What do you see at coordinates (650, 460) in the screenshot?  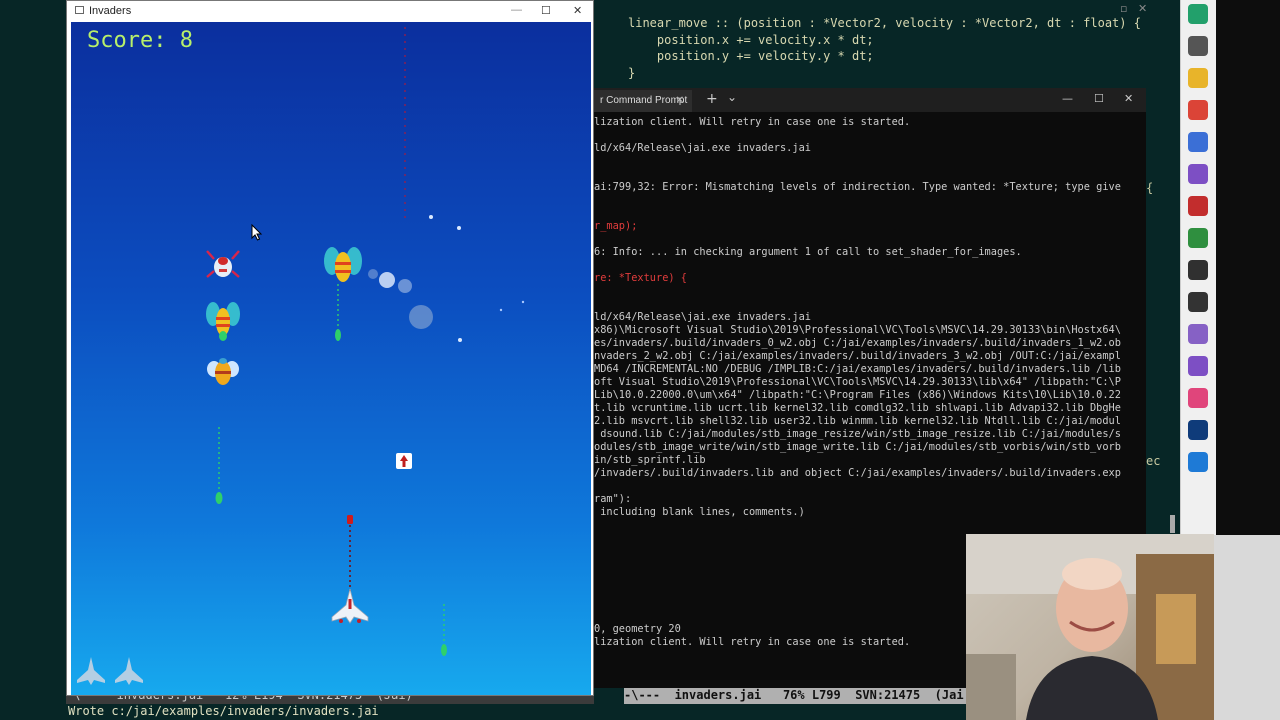 I see `terminal-line: in/stb_sprintf.lib` at bounding box center [650, 460].